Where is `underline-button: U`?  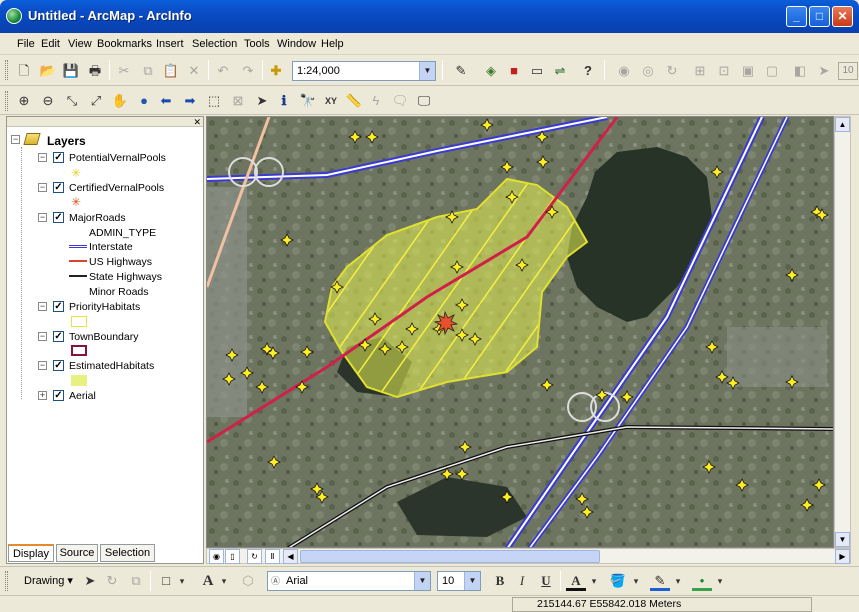
underline-button: U is located at coordinates (546, 581).